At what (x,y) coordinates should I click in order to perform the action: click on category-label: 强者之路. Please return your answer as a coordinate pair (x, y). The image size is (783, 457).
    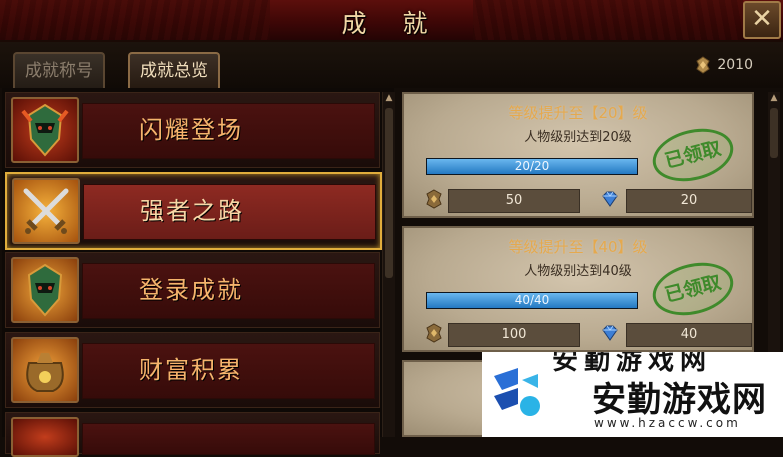
    Looking at the image, I should click on (192, 211).